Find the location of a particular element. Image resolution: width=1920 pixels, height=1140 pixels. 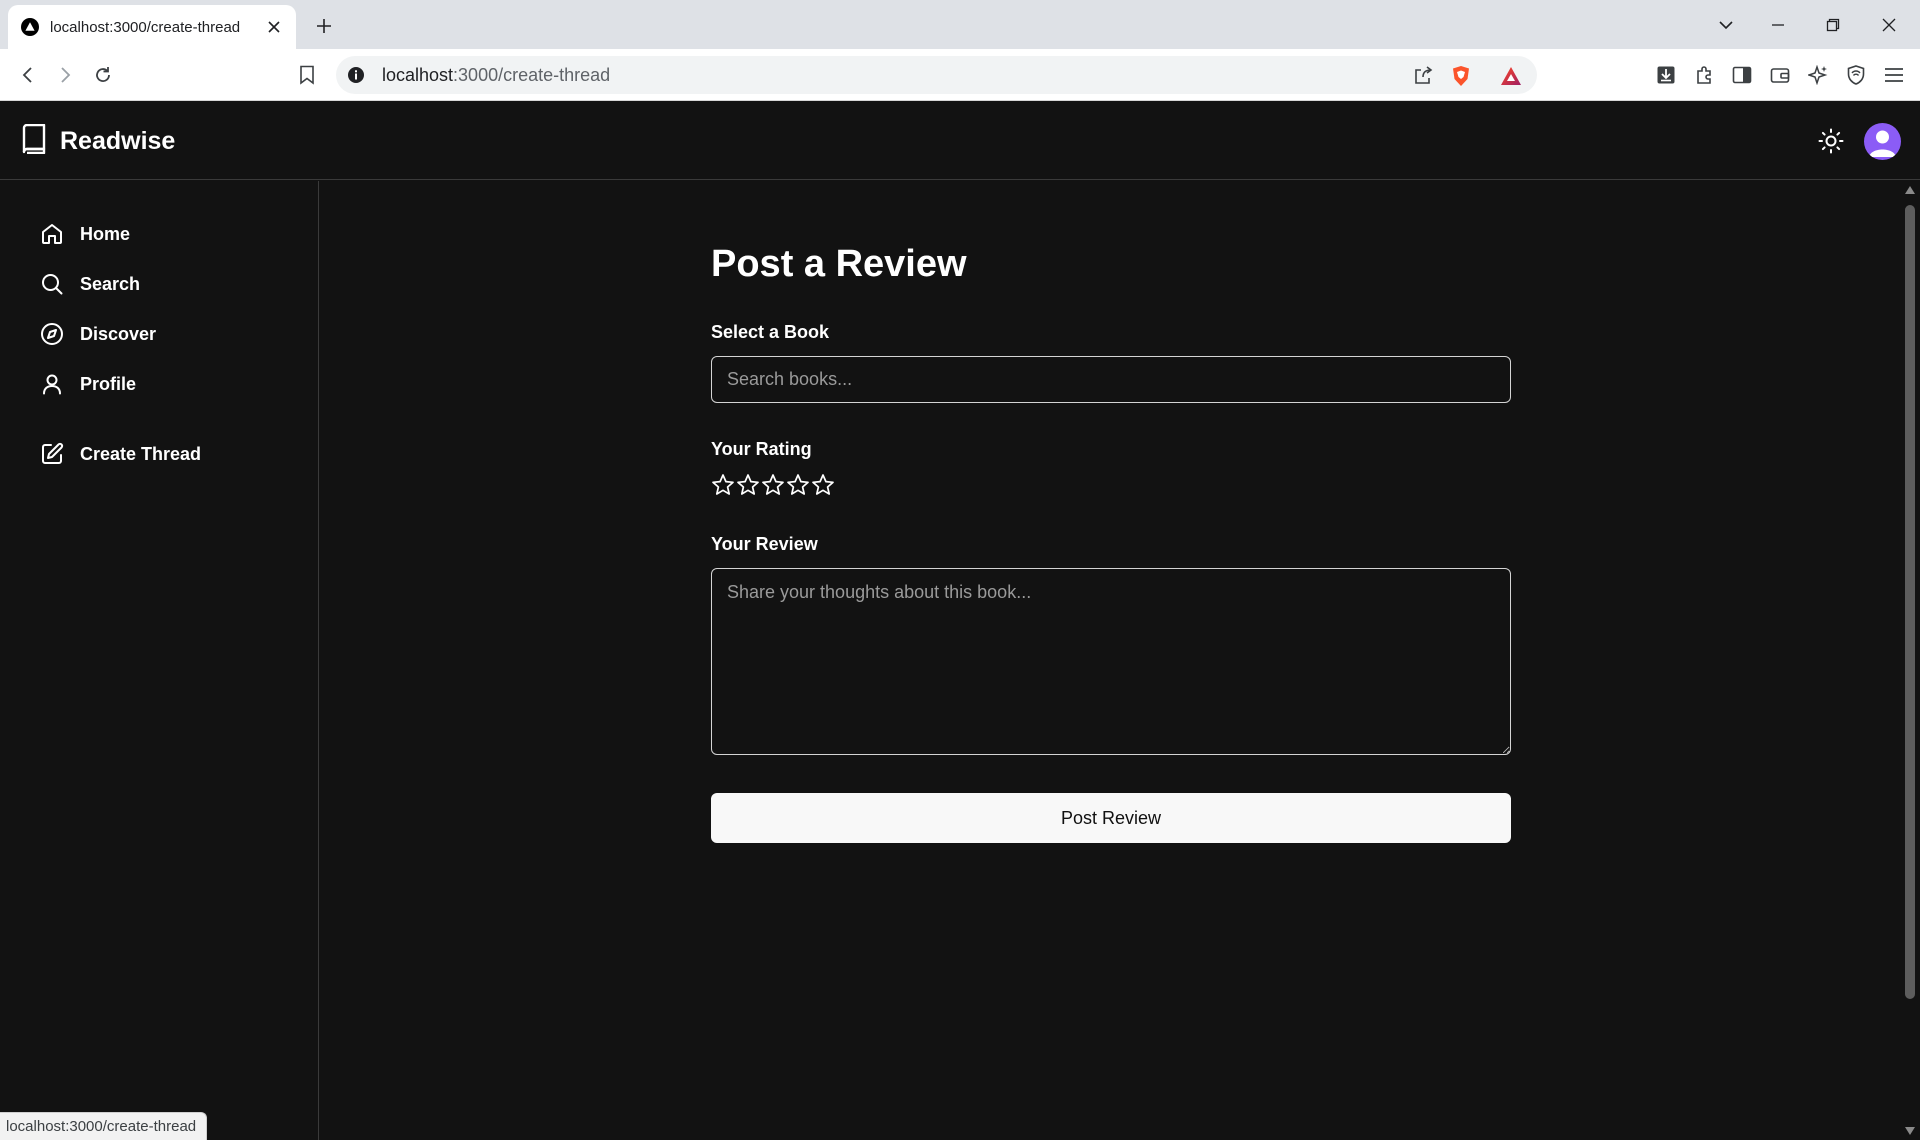

close-window-icon is located at coordinates (1889, 25).